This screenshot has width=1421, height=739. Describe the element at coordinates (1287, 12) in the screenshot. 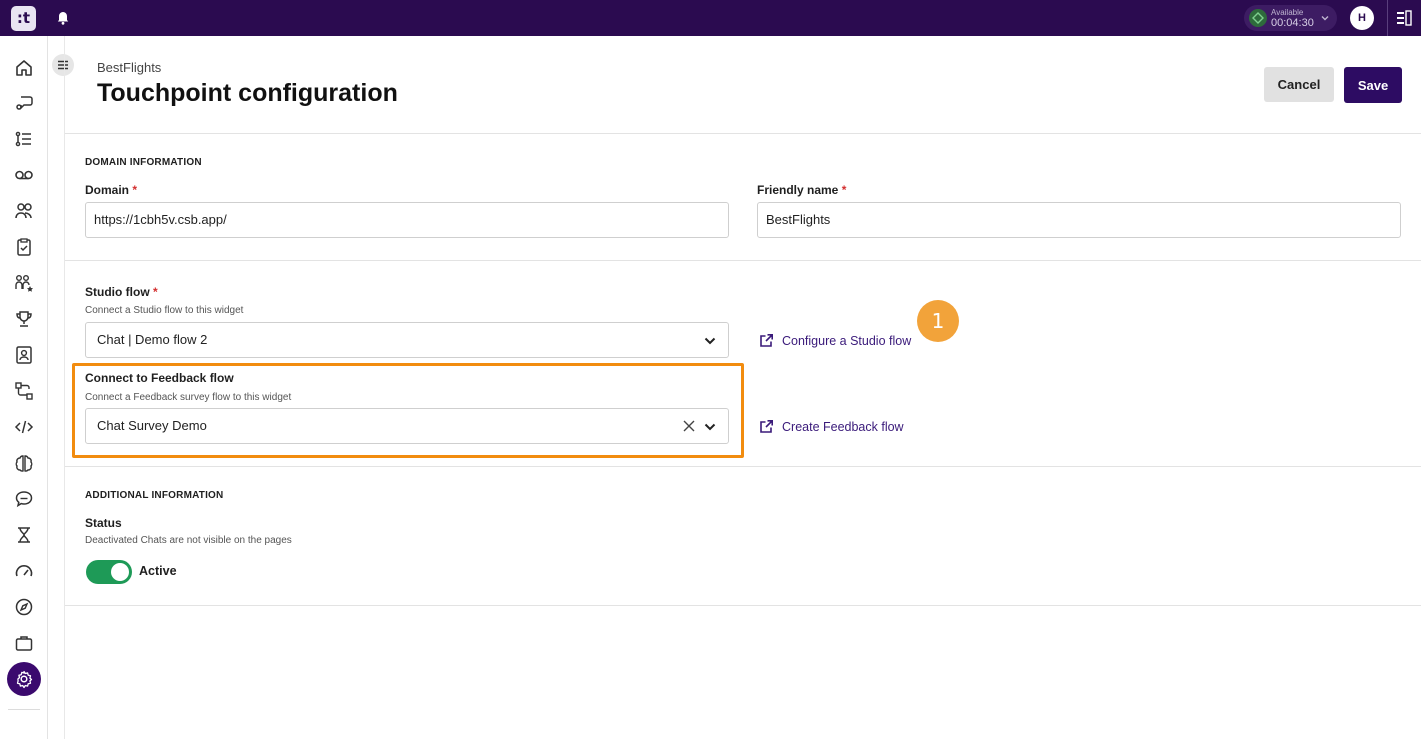

I see `status-label: Available` at that location.